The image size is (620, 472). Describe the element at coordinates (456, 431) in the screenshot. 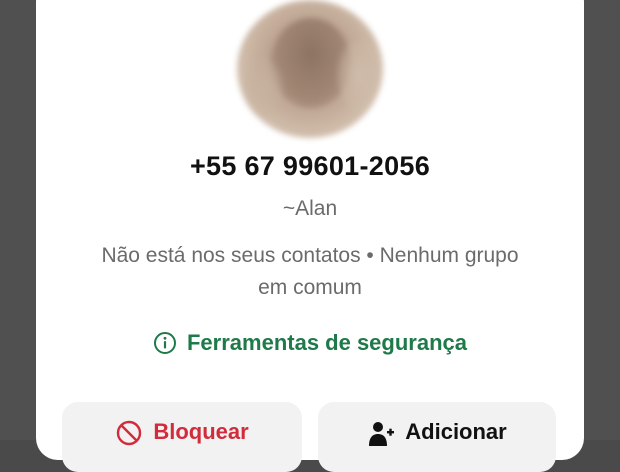

I see `add-contact-label: Adicionar` at that location.